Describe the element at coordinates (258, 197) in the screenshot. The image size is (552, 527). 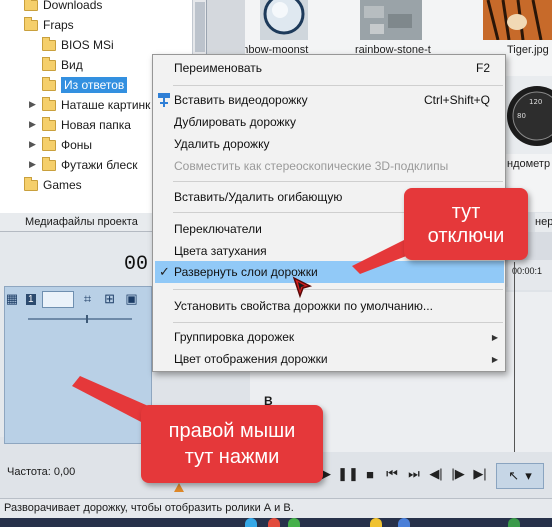
I see `menu-item-label: Вставить/Удалить огибающую` at that location.